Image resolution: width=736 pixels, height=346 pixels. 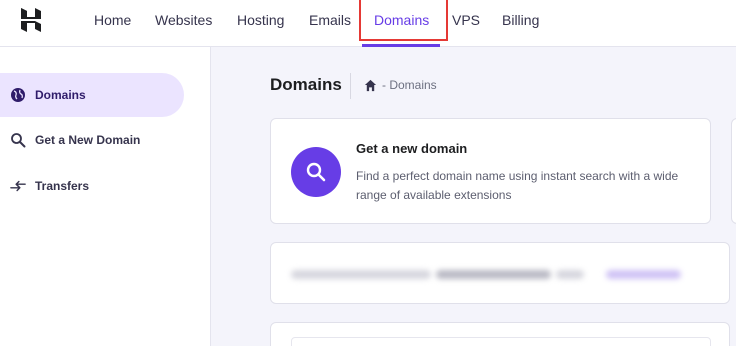 What do you see at coordinates (401, 45) in the screenshot?
I see `active-tab-indicator` at bounding box center [401, 45].